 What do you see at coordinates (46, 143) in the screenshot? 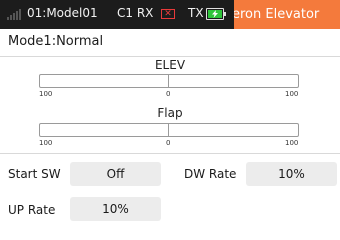
I see `flap-tick-left: 100` at bounding box center [46, 143].